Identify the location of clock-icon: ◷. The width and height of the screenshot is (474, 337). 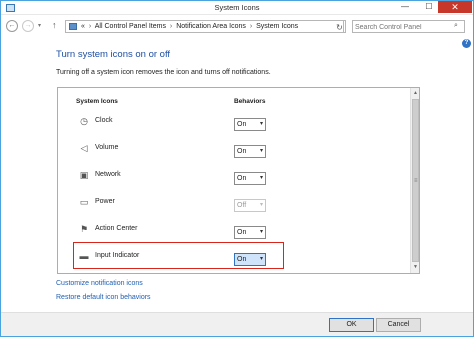
(84, 121).